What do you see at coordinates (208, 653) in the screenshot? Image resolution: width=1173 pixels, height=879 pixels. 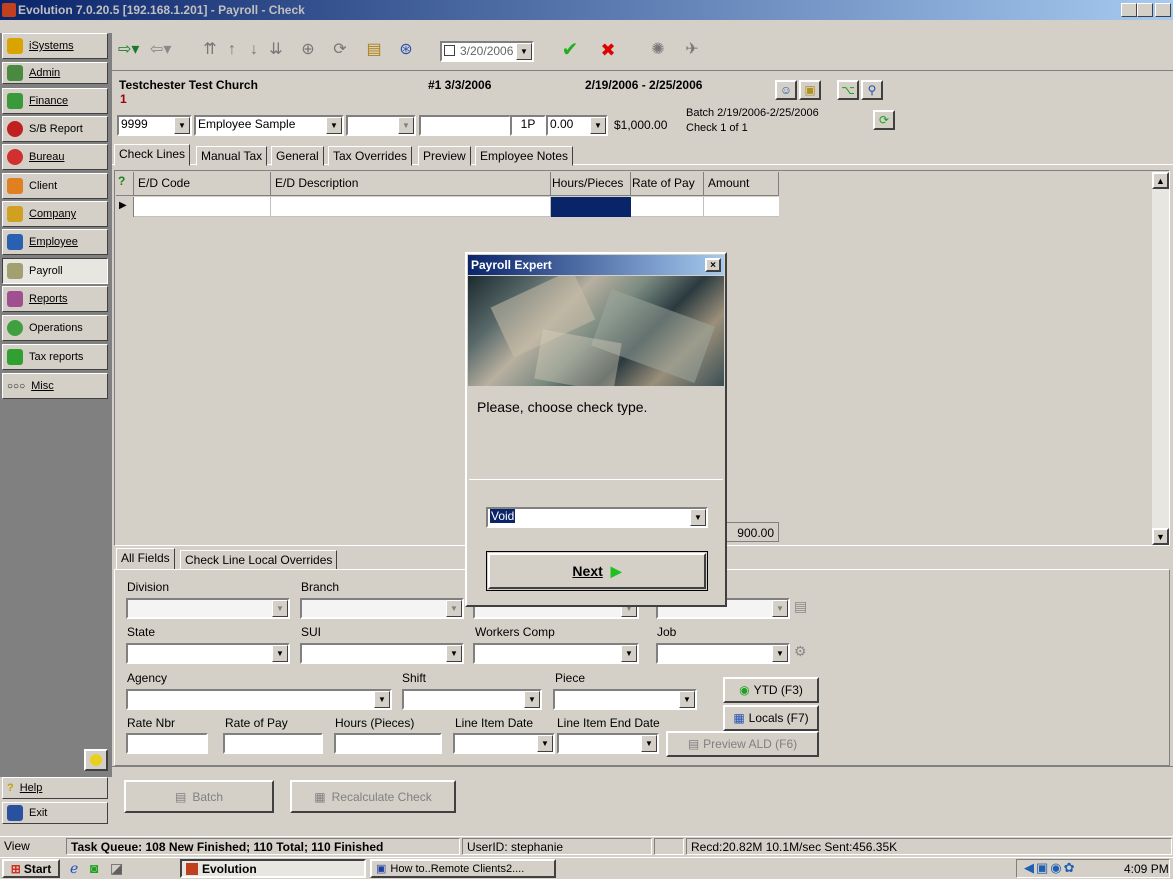 I see `state-select: ▼` at bounding box center [208, 653].